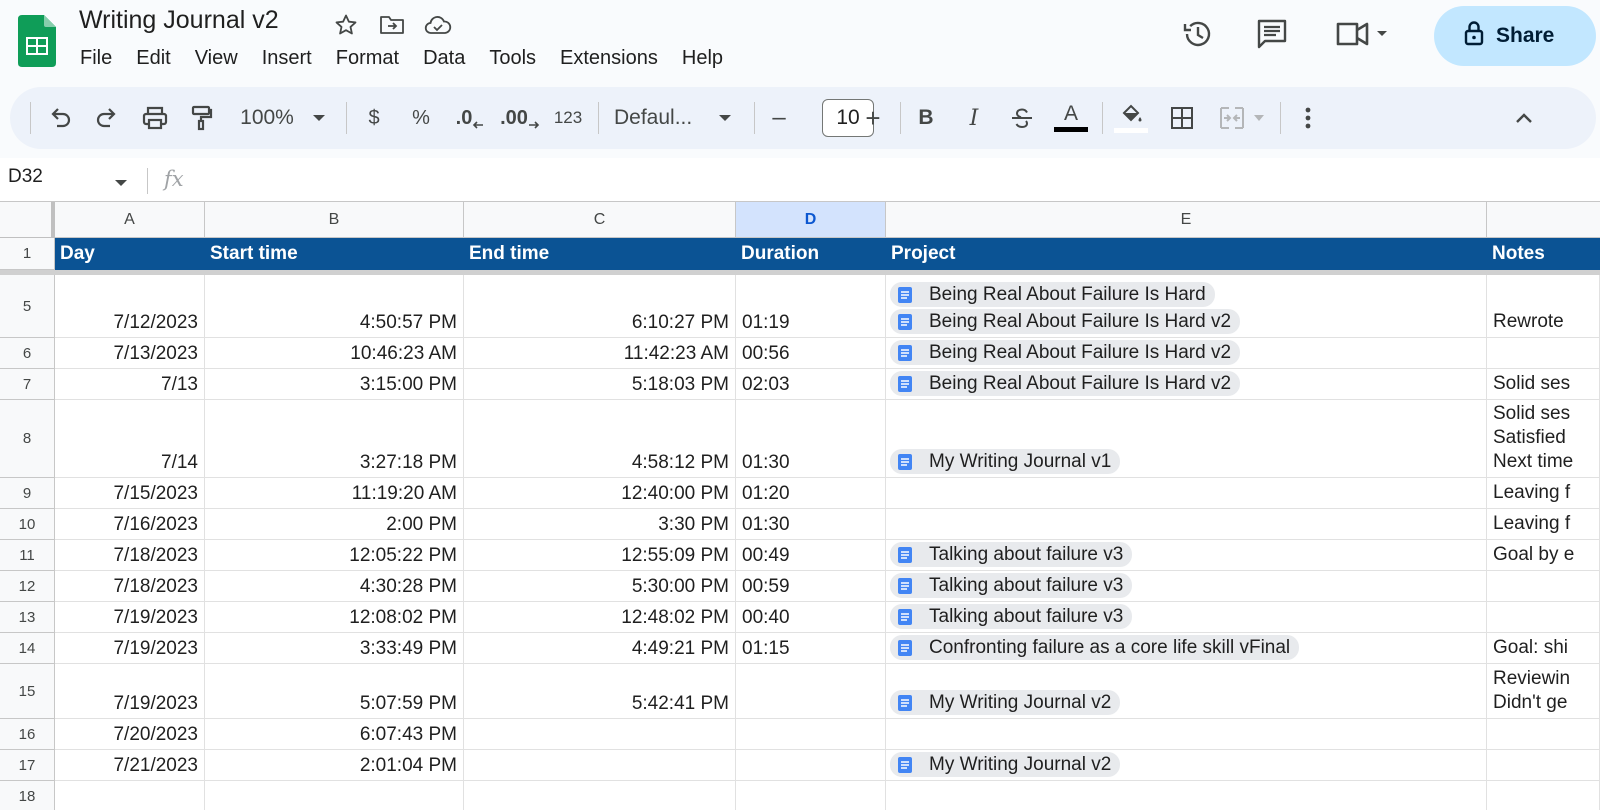 Image resolution: width=1600 pixels, height=810 pixels. Describe the element at coordinates (1543, 691) in the screenshot. I see `cell-notes: Reviewin Didn't ge` at that location.